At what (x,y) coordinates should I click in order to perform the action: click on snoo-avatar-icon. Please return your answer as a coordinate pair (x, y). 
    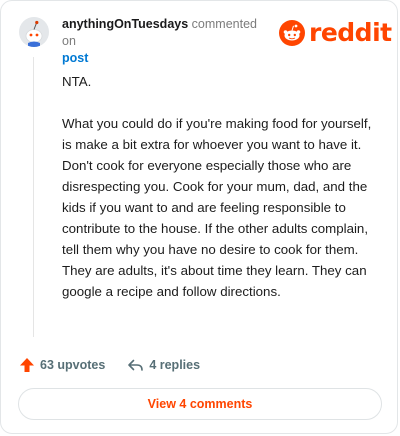
    Looking at the image, I should click on (34, 32).